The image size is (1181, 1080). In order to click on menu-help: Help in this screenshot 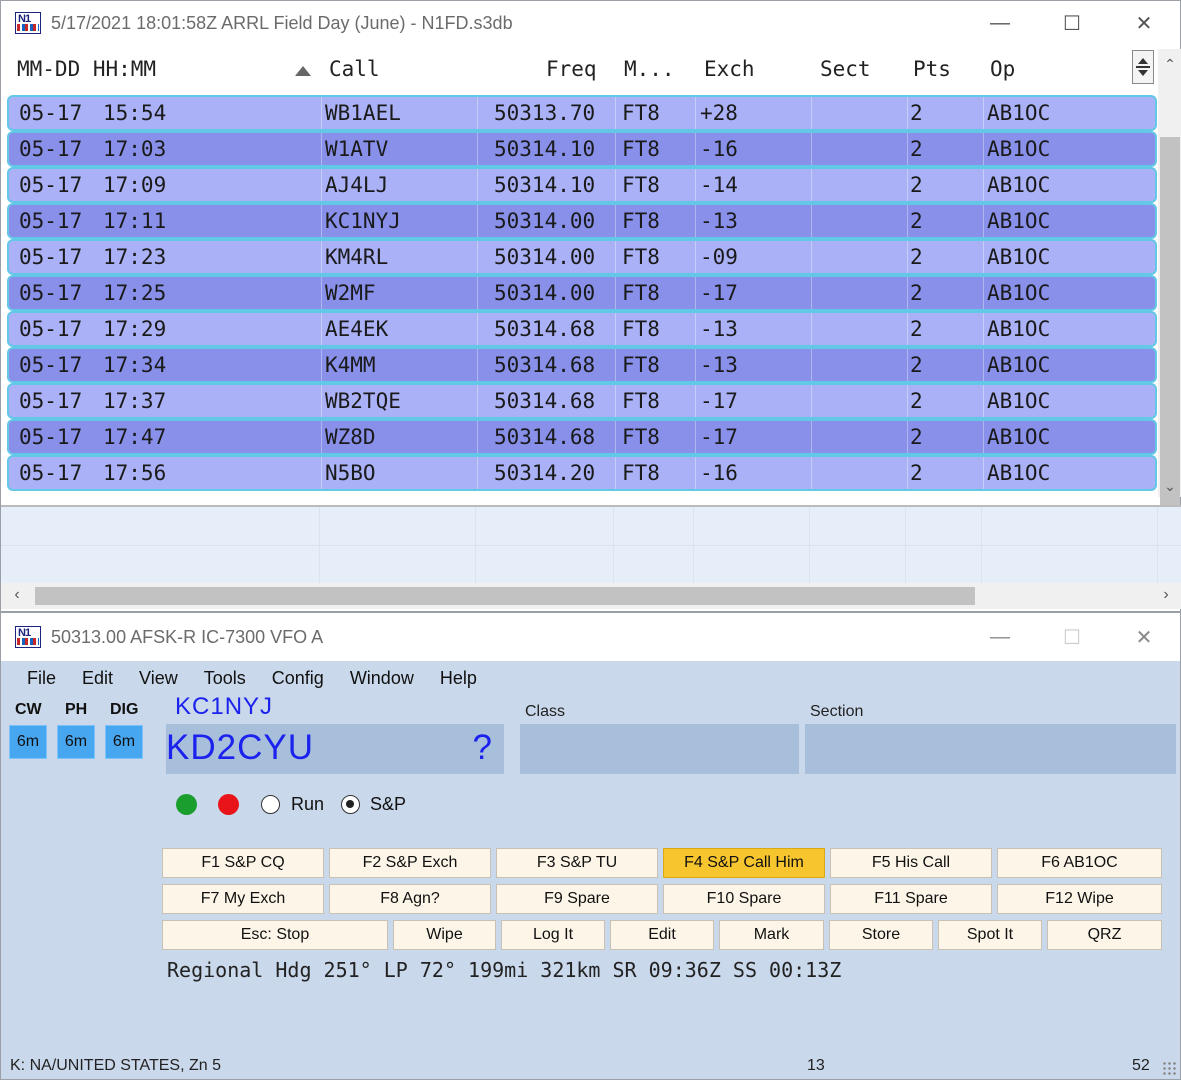, I will do `click(458, 678)`.